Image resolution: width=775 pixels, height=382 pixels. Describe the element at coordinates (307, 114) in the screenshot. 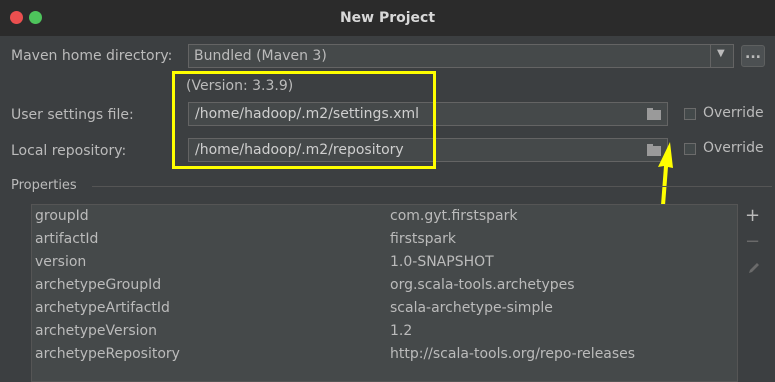

I see `user-settings-value: /home/hadoop/.m2/settings.xml` at that location.